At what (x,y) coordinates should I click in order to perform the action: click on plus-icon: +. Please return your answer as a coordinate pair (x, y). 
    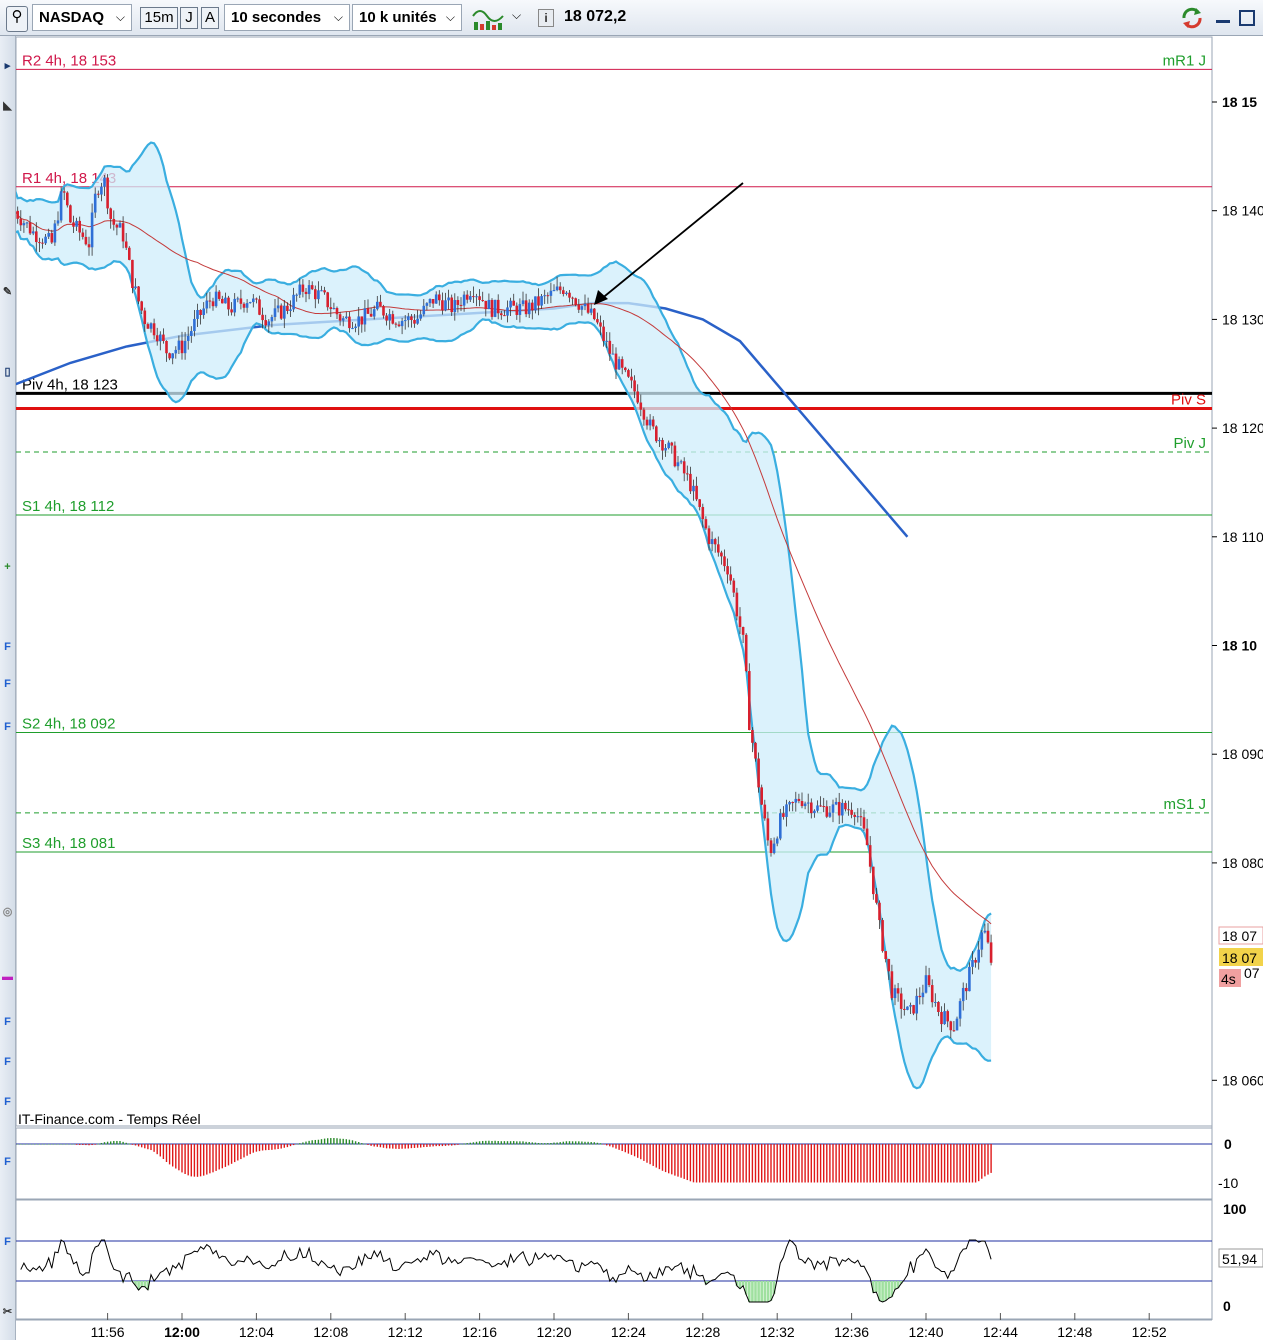
    Looking at the image, I should click on (7, 567).